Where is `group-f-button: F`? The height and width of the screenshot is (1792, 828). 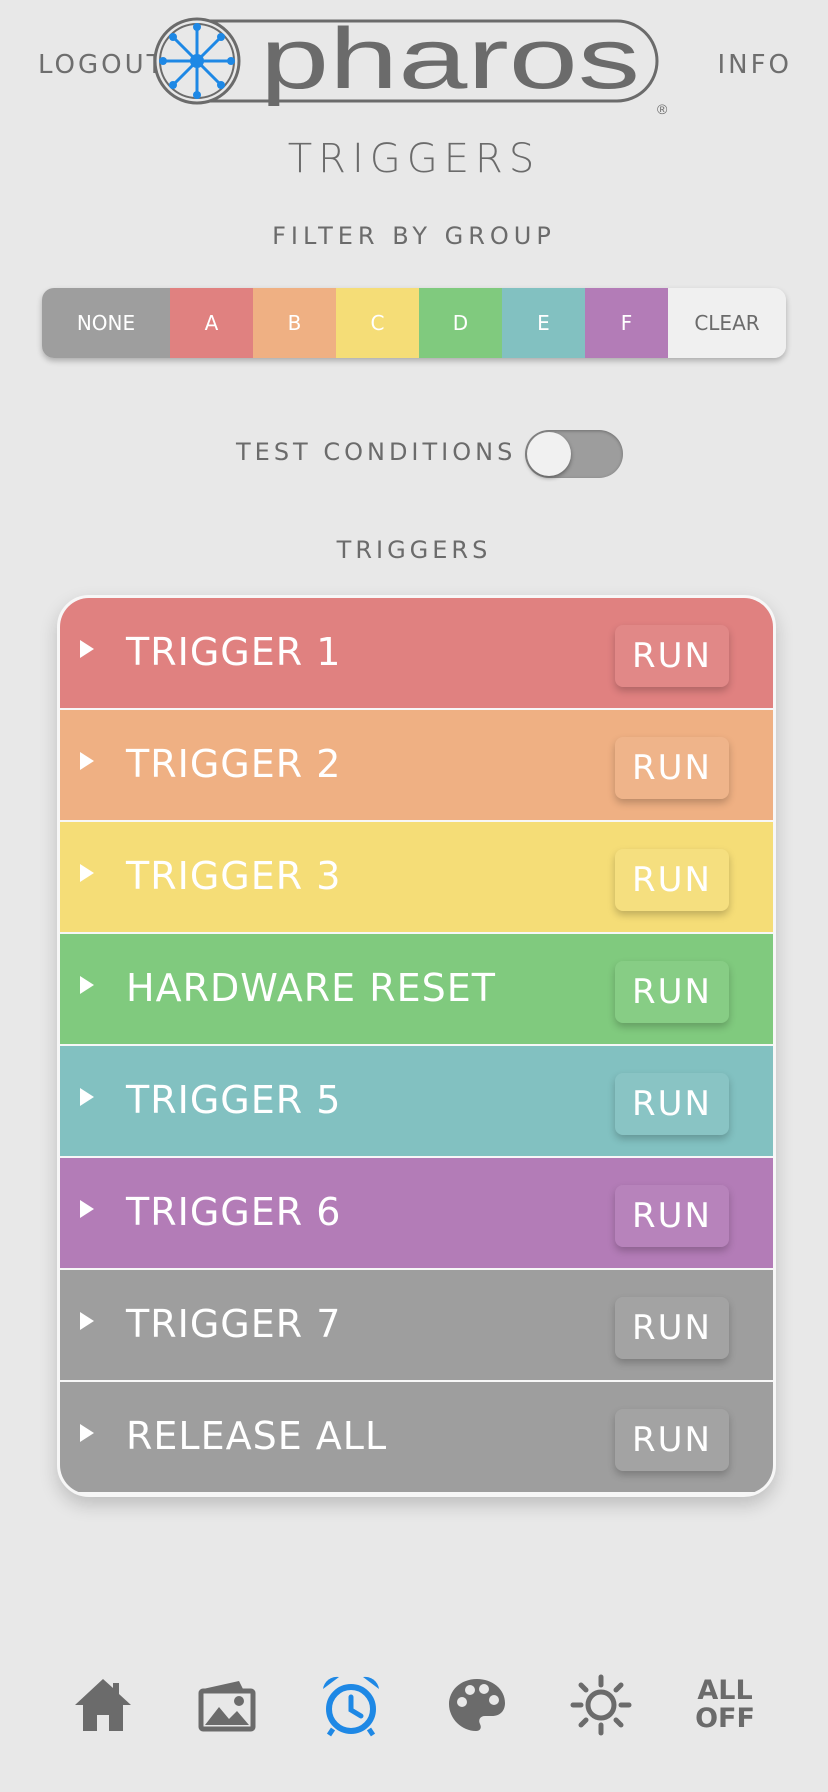
group-f-button: F is located at coordinates (626, 323).